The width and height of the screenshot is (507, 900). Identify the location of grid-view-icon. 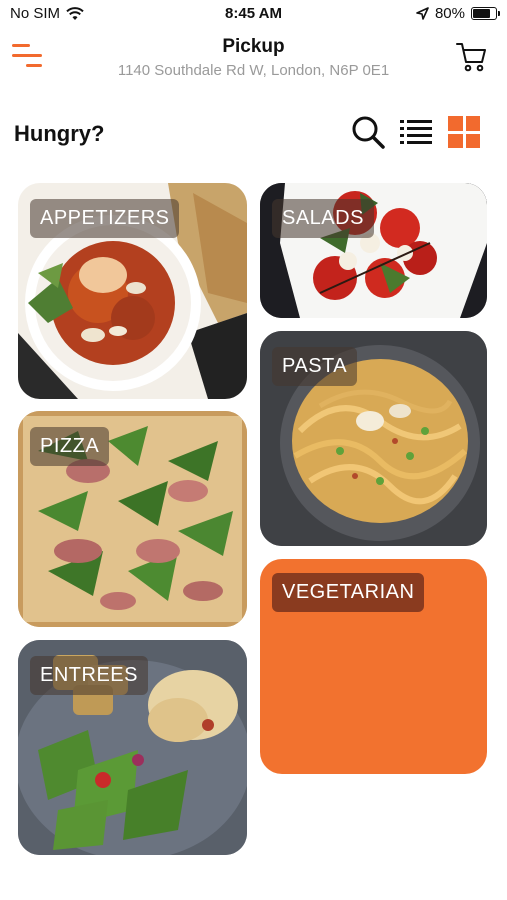
(464, 132).